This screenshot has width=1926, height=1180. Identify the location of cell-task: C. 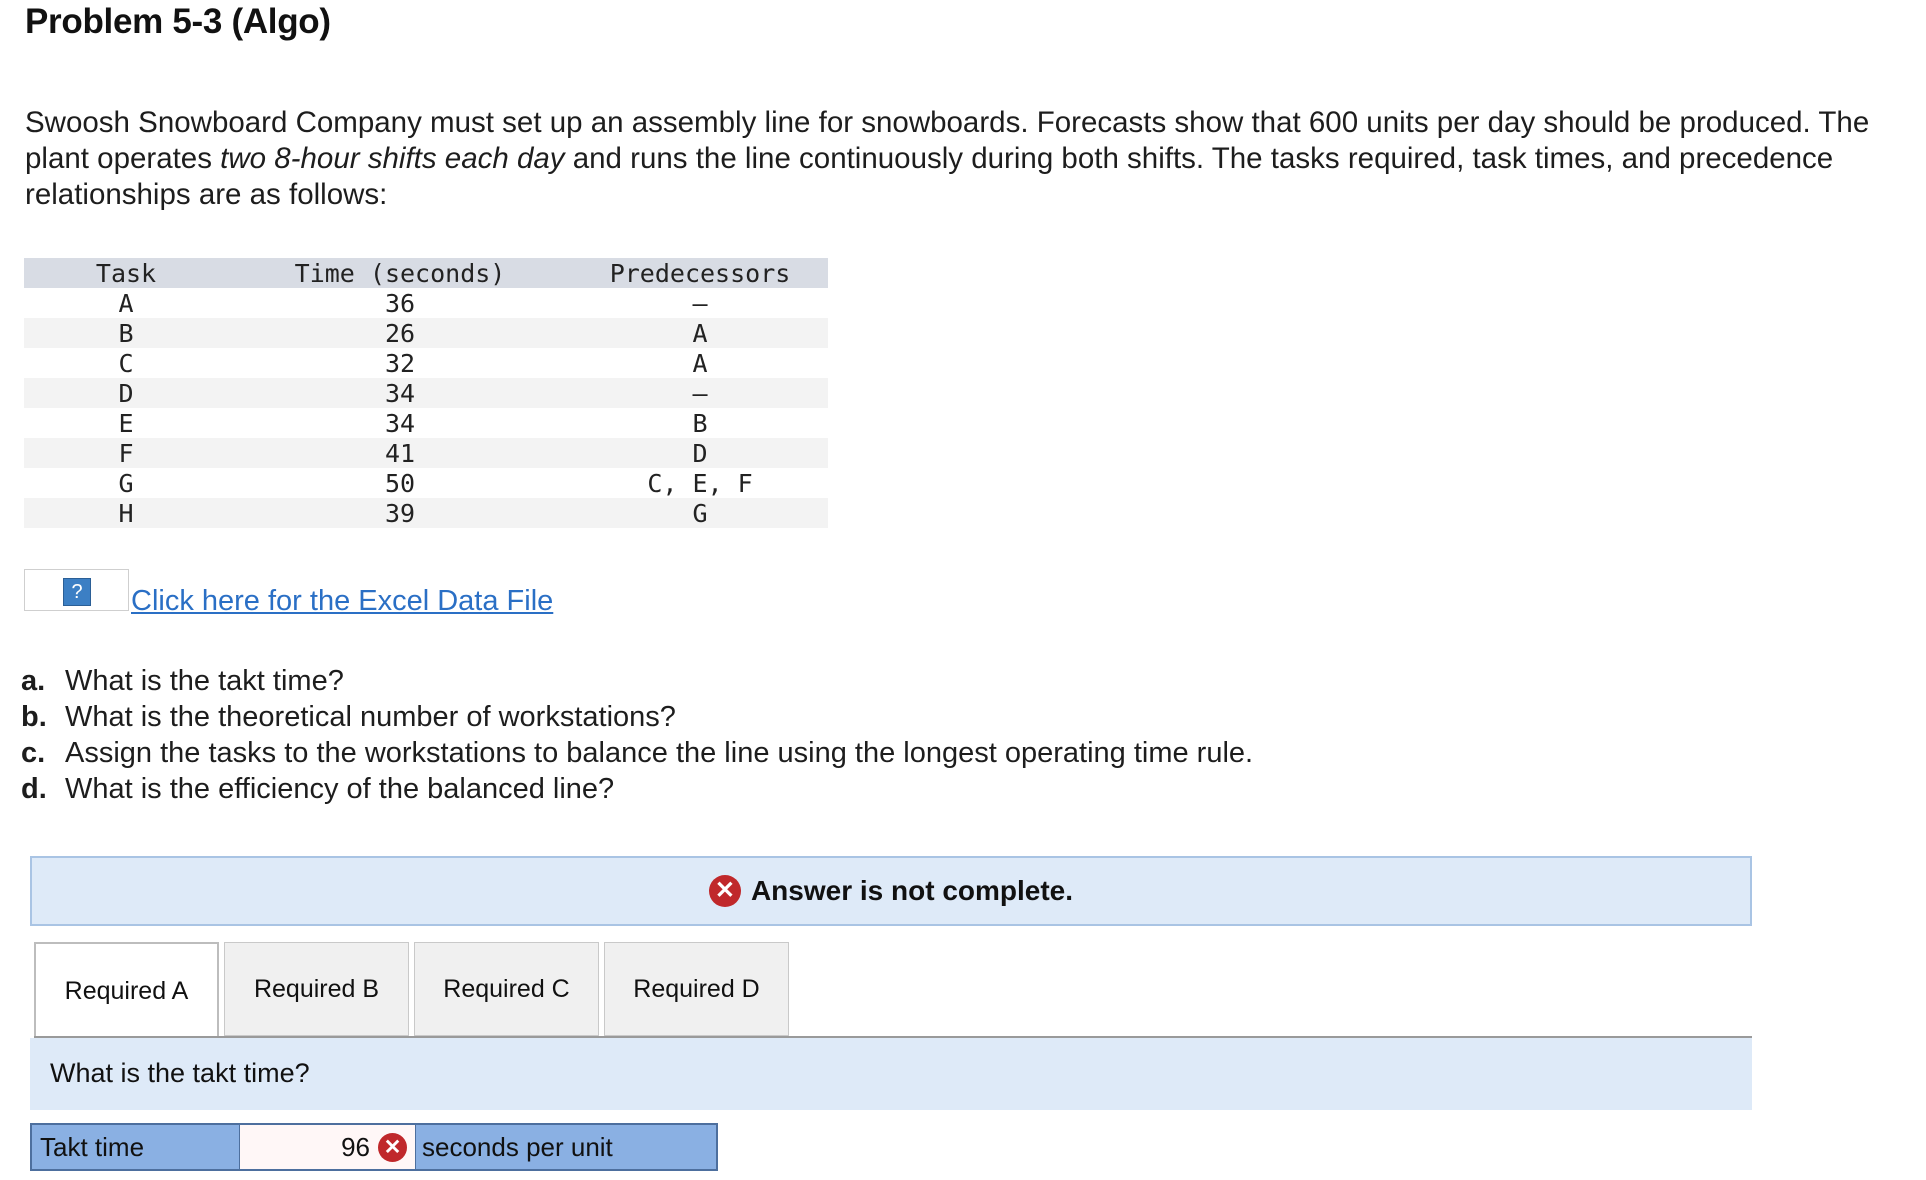
(126, 363).